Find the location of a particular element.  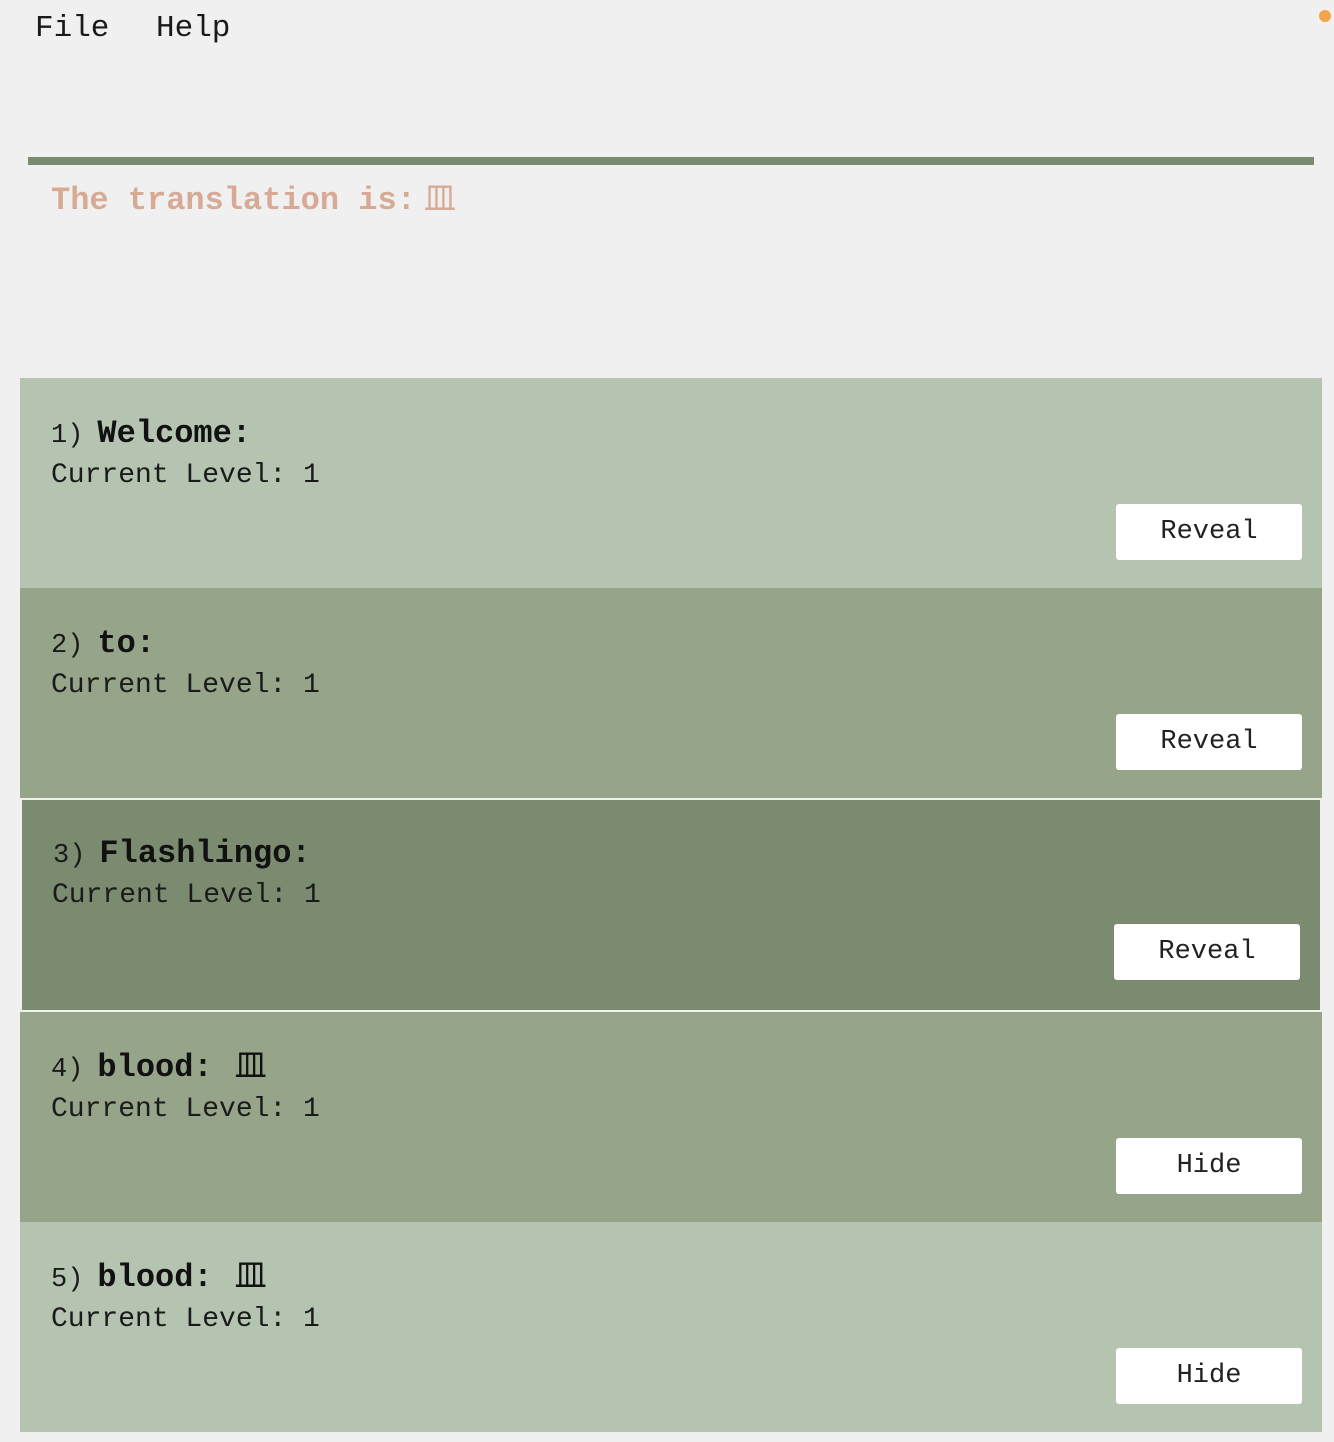

flashcard-header: 1) Welcome: is located at coordinates (162, 431).